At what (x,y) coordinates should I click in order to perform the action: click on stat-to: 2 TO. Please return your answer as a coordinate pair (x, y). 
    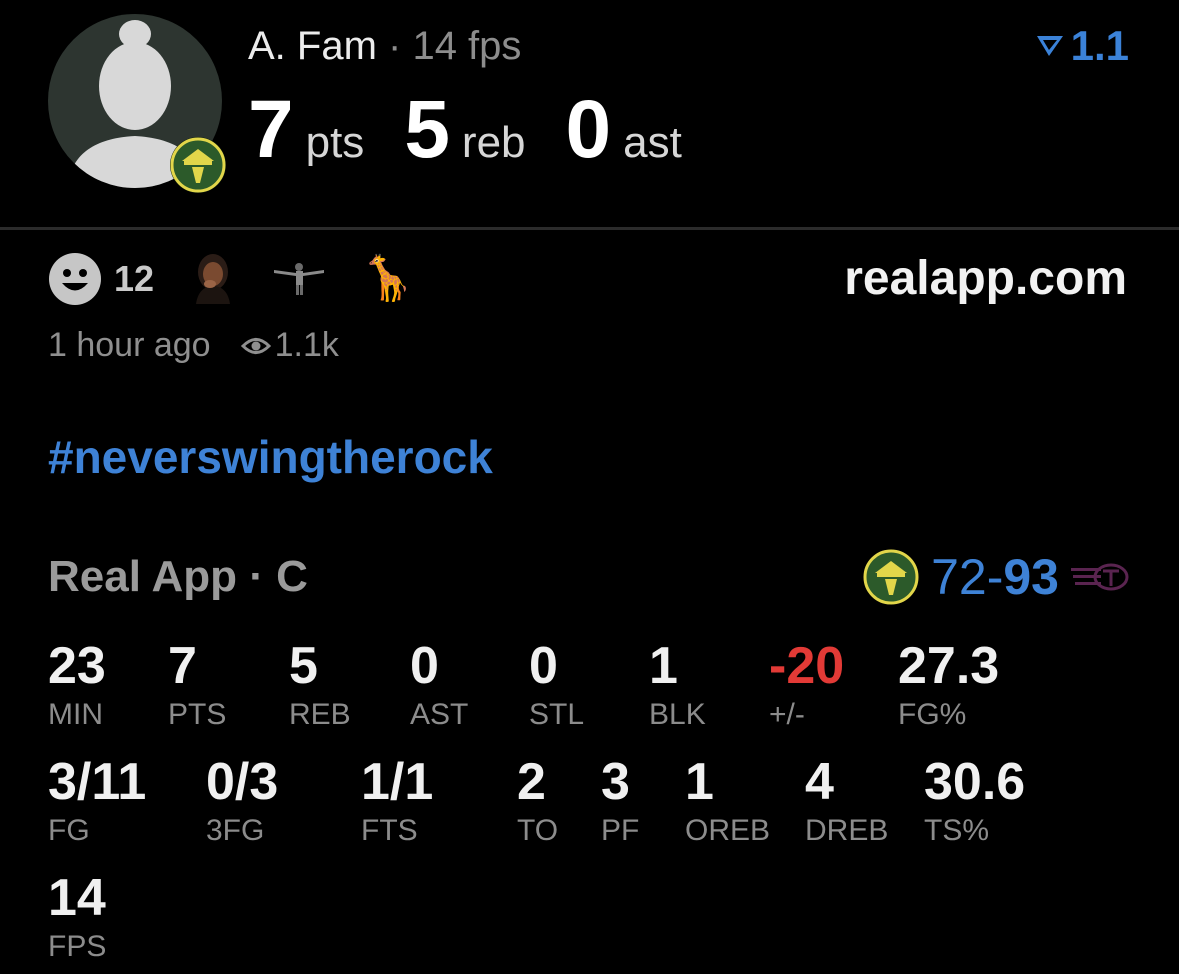
    Looking at the image, I should click on (537, 800).